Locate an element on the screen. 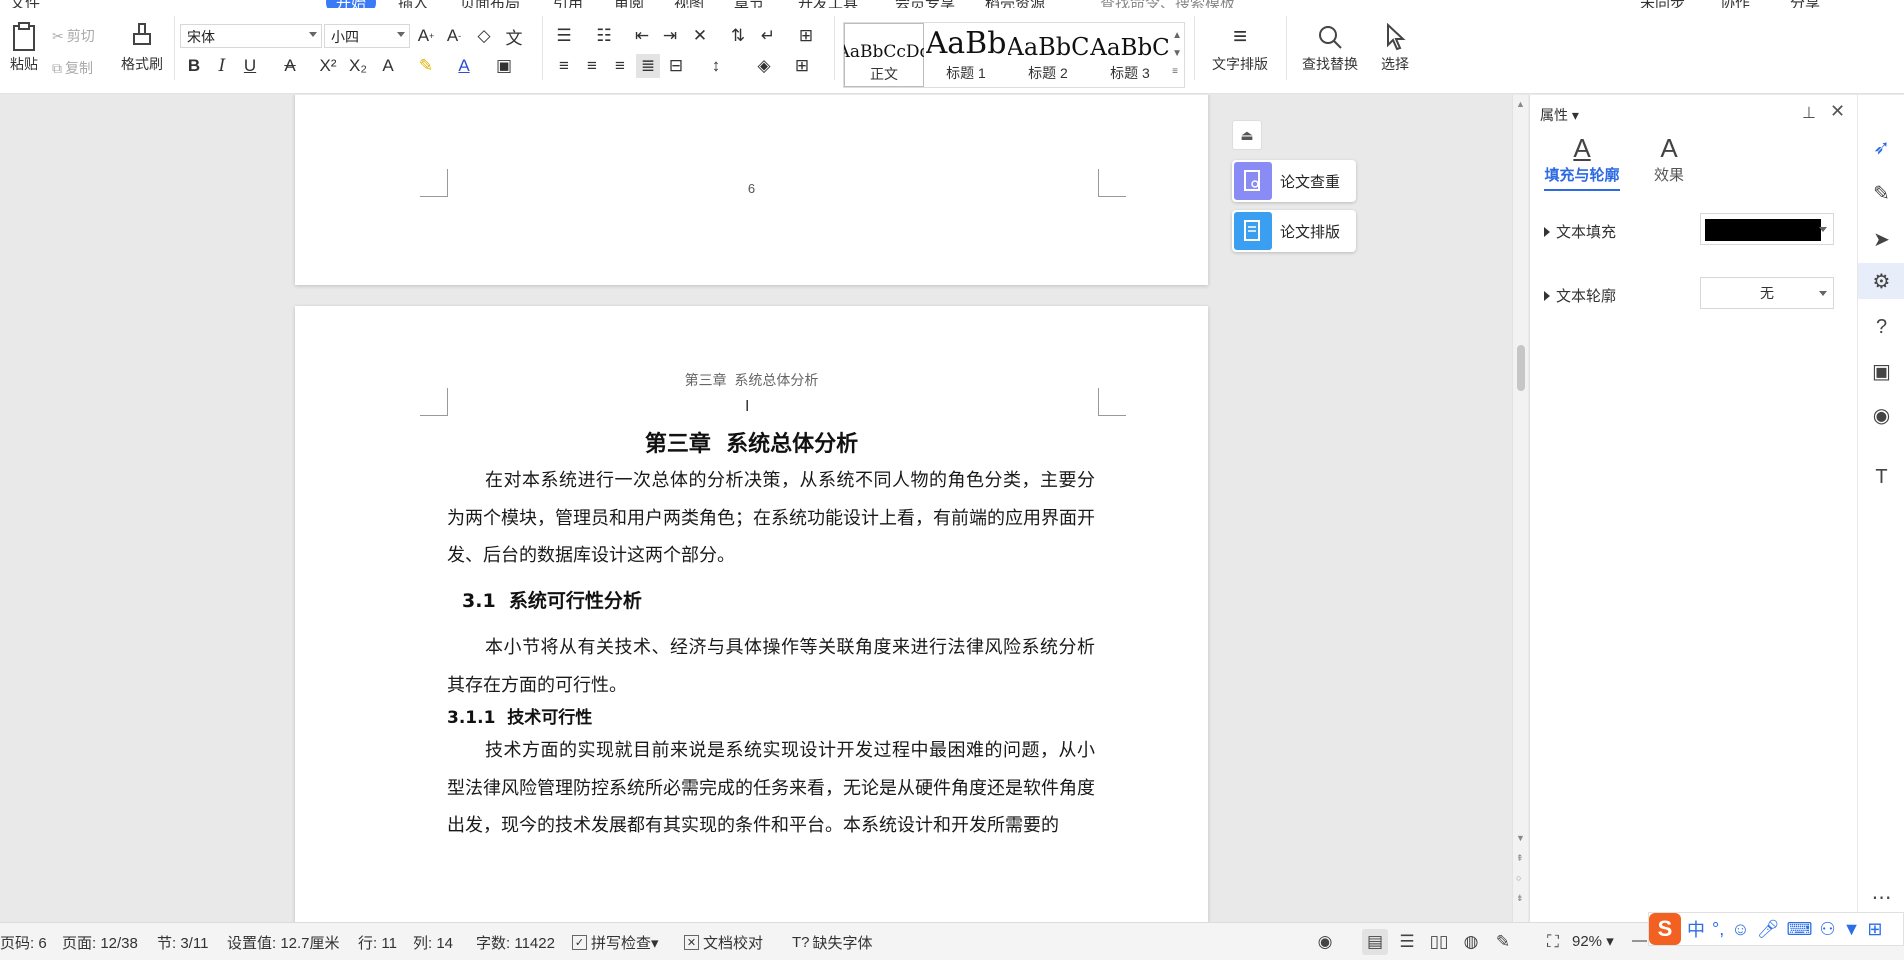  pen-icon: ✎ is located at coordinates (1881, 193).